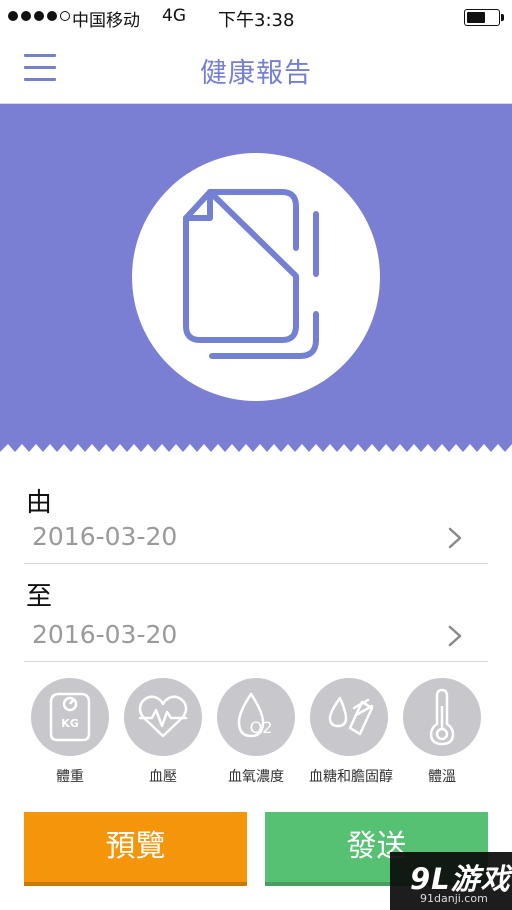 This screenshot has width=512, height=910. Describe the element at coordinates (70, 777) in the screenshot. I see `category-label-weight: 體重` at that location.